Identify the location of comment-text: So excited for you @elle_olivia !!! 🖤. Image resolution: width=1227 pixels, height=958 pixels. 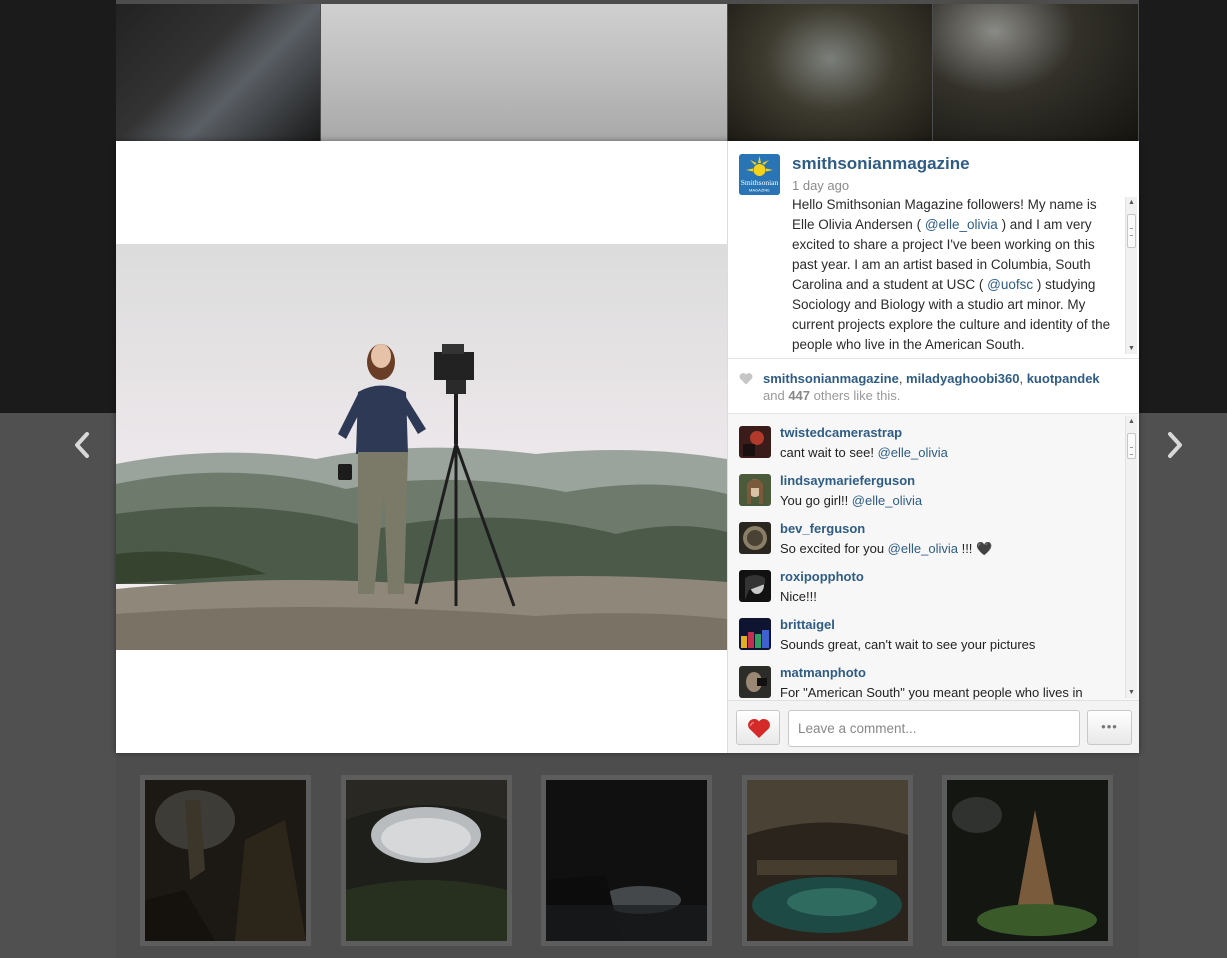
(886, 549).